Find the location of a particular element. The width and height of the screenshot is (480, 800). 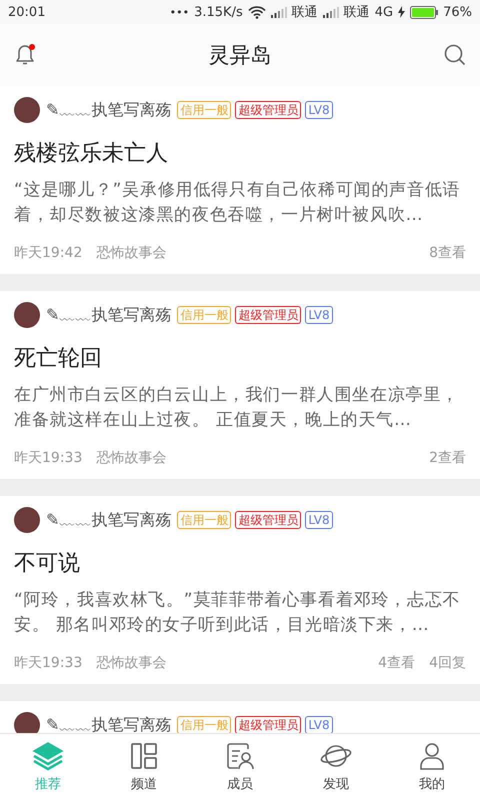

grid-icon is located at coordinates (144, 756).